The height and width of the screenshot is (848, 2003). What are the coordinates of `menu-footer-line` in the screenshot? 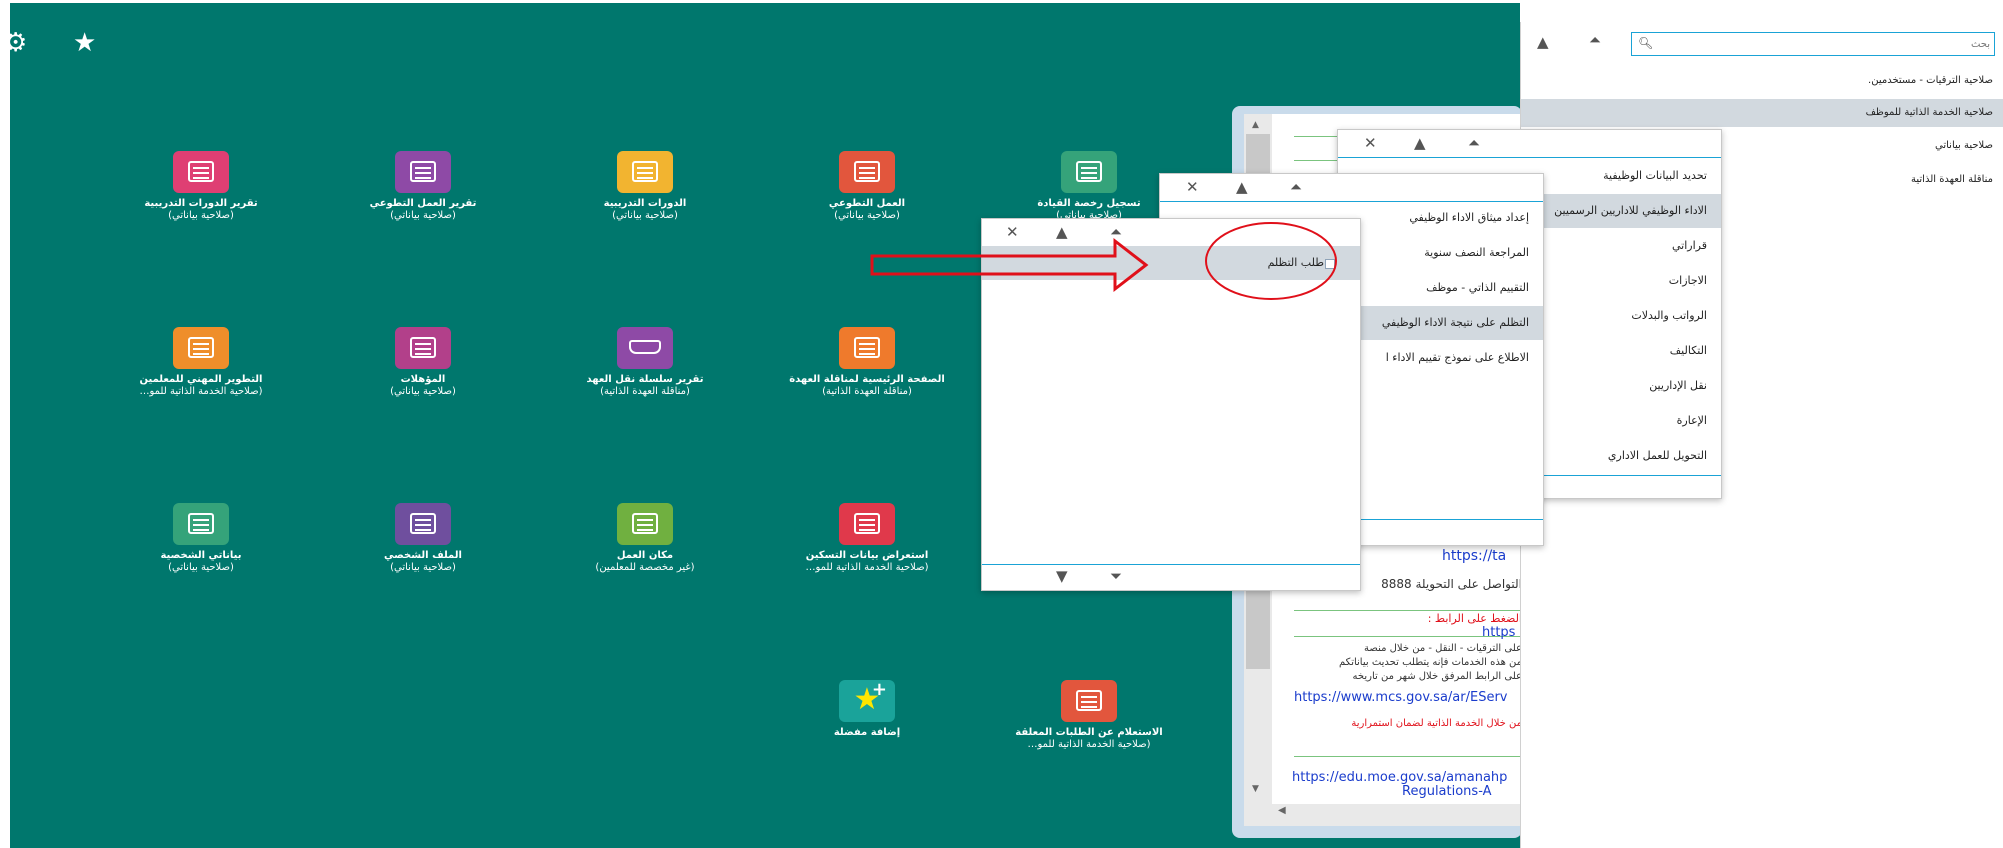 It's located at (1171, 564).